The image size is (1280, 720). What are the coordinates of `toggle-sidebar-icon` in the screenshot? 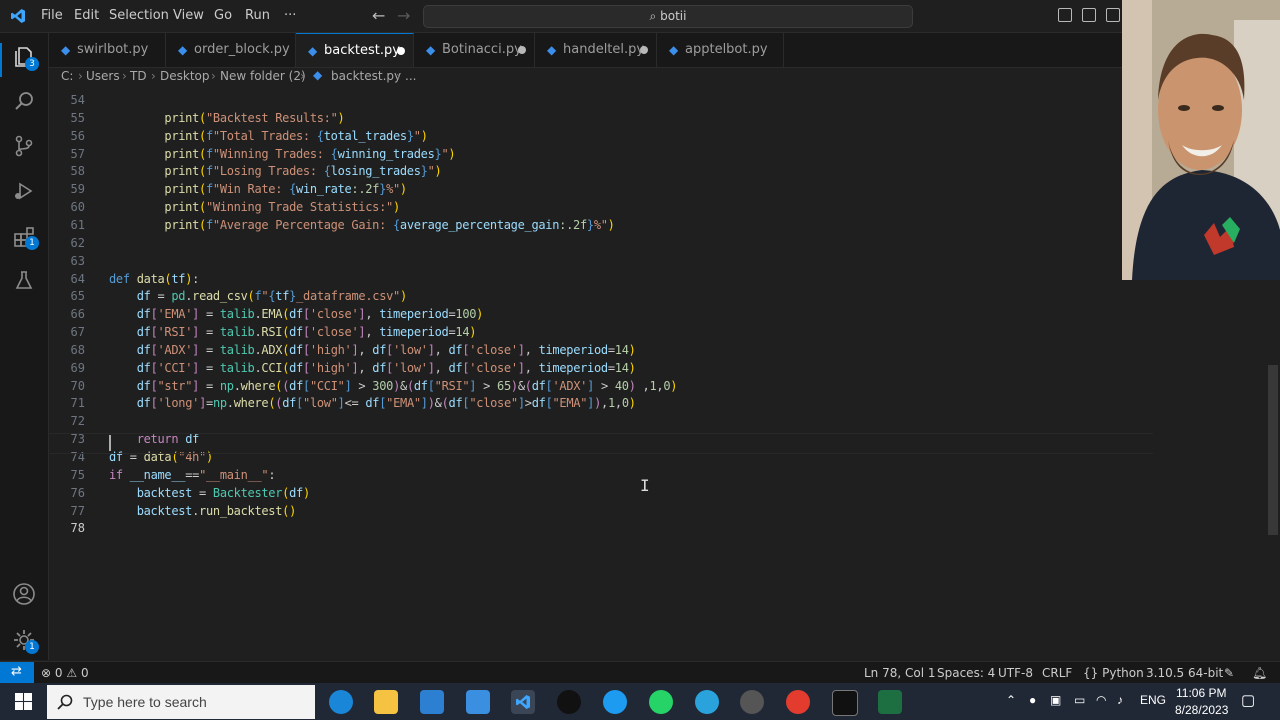 It's located at (1065, 15).